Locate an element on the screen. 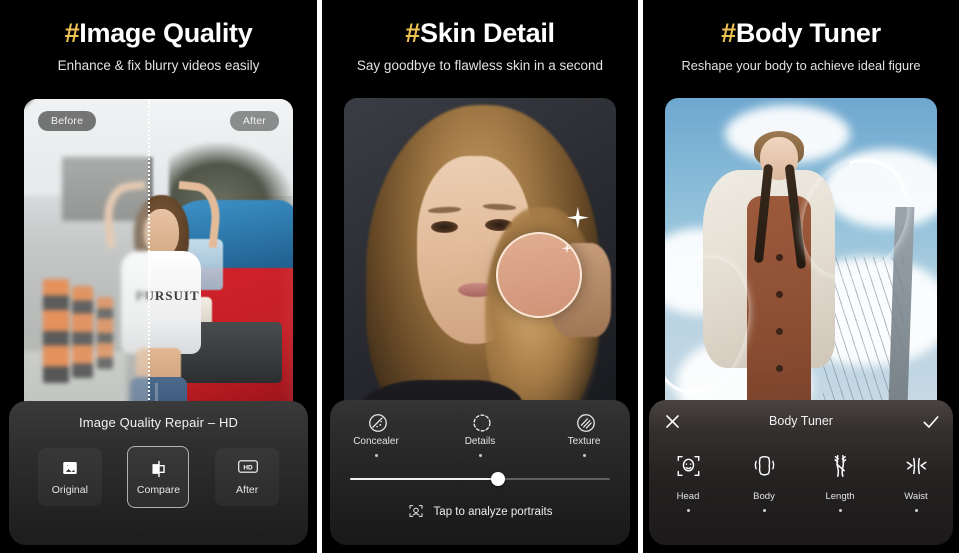 The height and width of the screenshot is (553, 959). close-icon is located at coordinates (672, 421).